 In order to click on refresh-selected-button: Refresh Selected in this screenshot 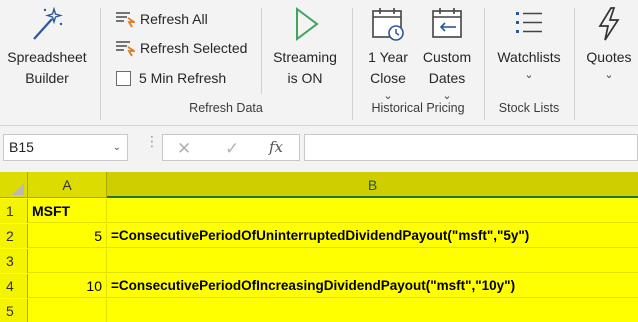, I will do `click(181, 48)`.